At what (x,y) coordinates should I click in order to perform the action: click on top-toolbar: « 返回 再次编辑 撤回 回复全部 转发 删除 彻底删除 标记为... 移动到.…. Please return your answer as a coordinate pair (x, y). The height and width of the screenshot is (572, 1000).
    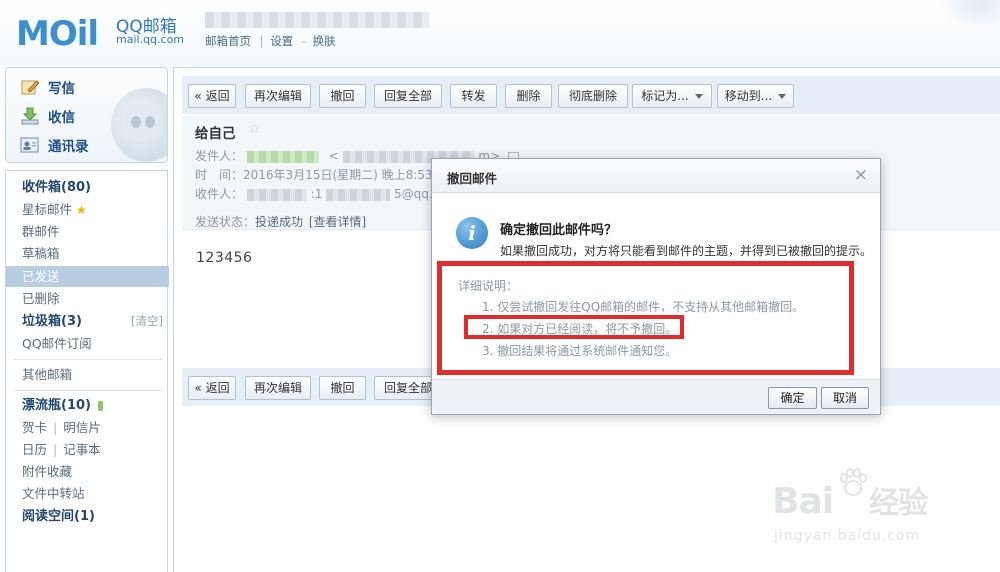
    Looking at the image, I should click on (591, 95).